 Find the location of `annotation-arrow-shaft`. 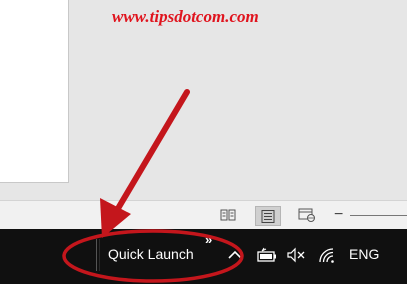

annotation-arrow-shaft is located at coordinates (150, 154).